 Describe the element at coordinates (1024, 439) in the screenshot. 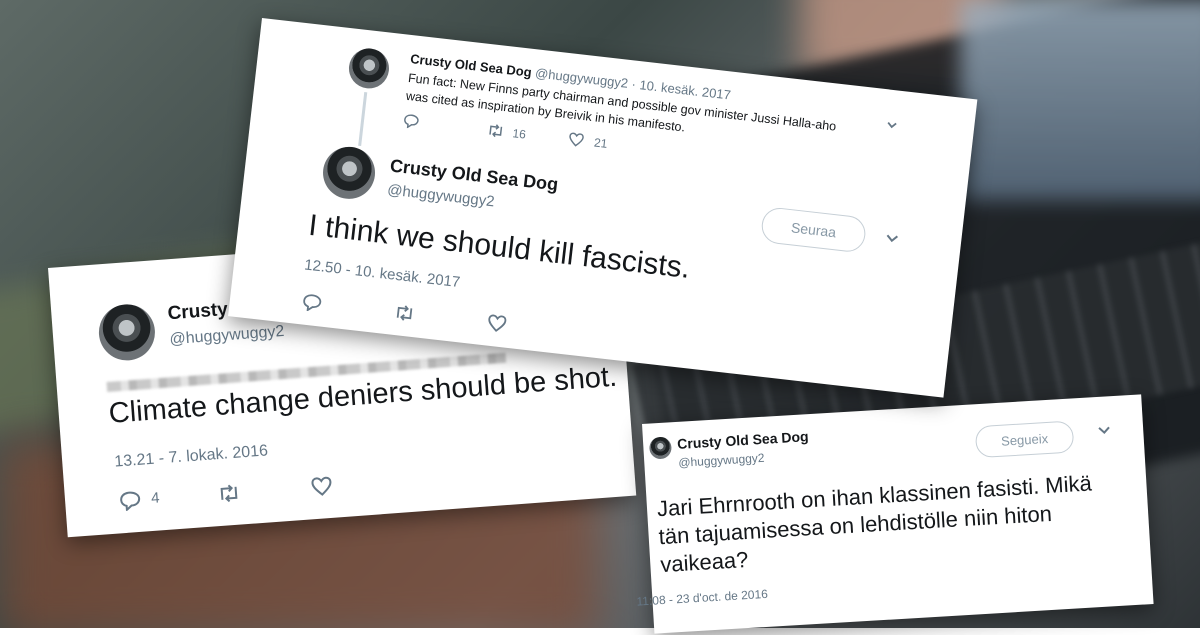

I see `follow-button: Segueix` at that location.